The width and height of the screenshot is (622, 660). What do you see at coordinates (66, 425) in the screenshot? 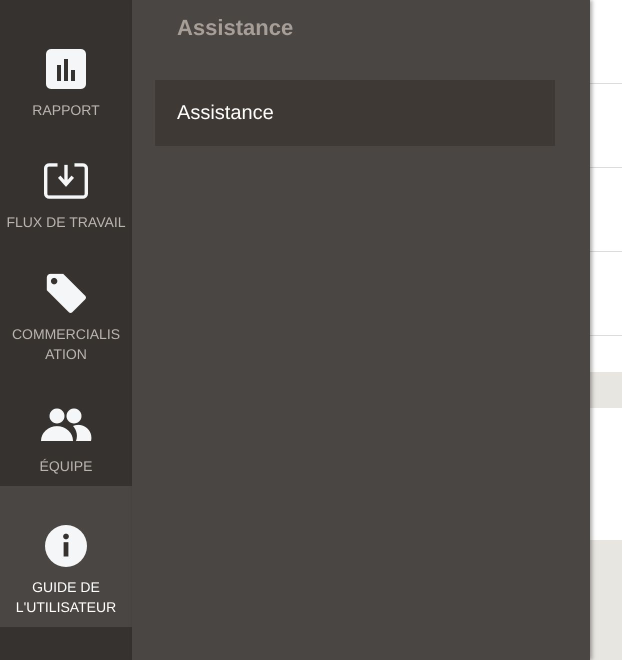
I see `people-icon` at bounding box center [66, 425].